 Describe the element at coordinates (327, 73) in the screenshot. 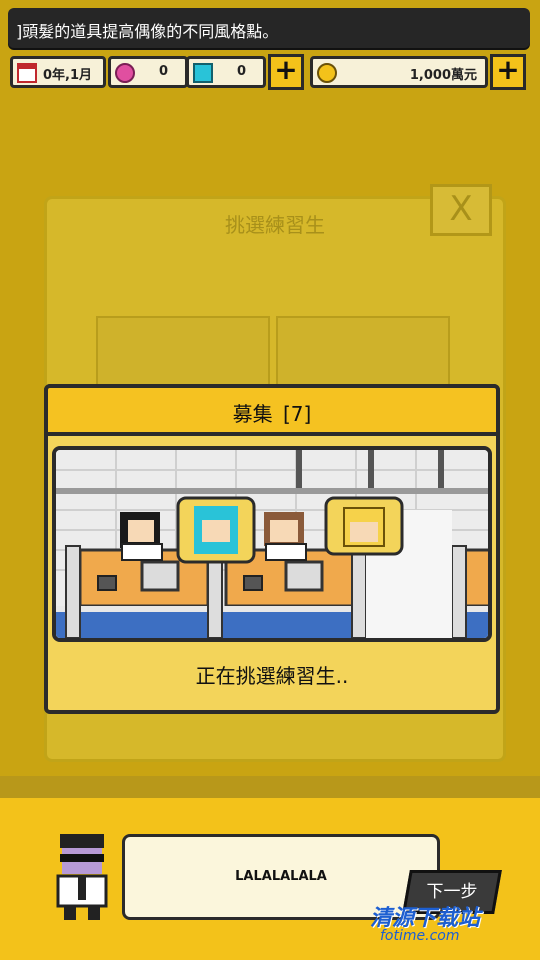

I see `coin-icon` at that location.